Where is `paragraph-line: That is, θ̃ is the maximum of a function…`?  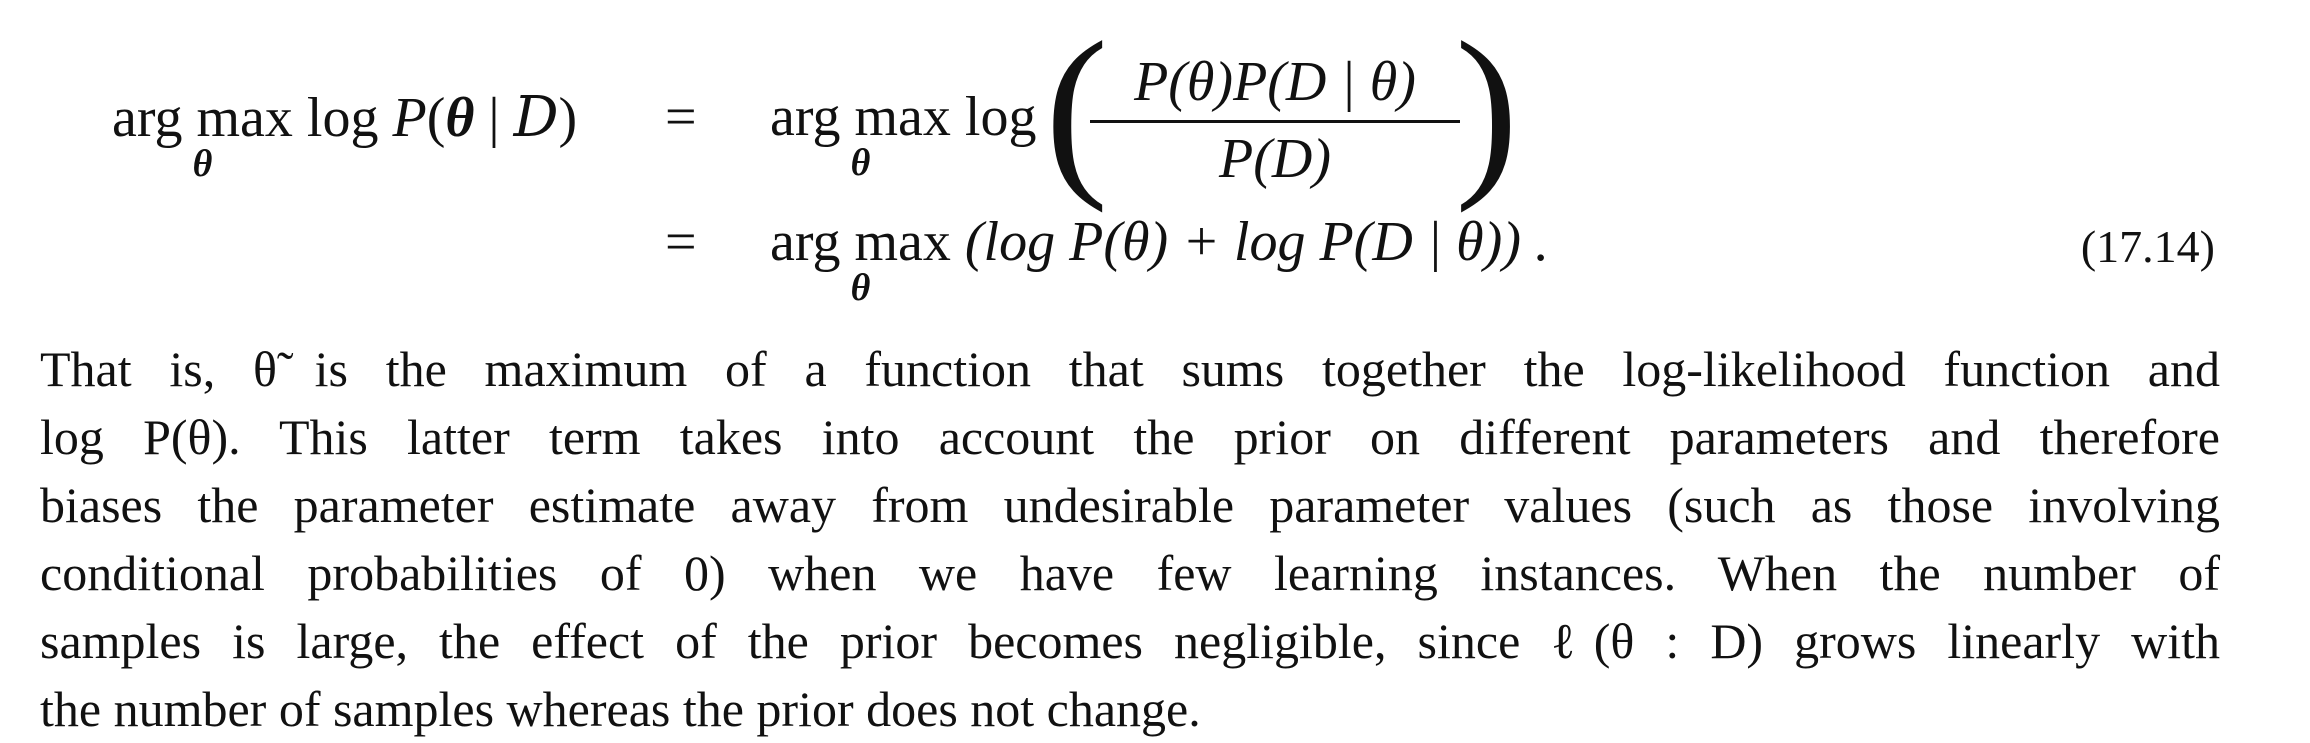
paragraph-line: That is, θ̃ is the maximum of a function… is located at coordinates (1130, 369).